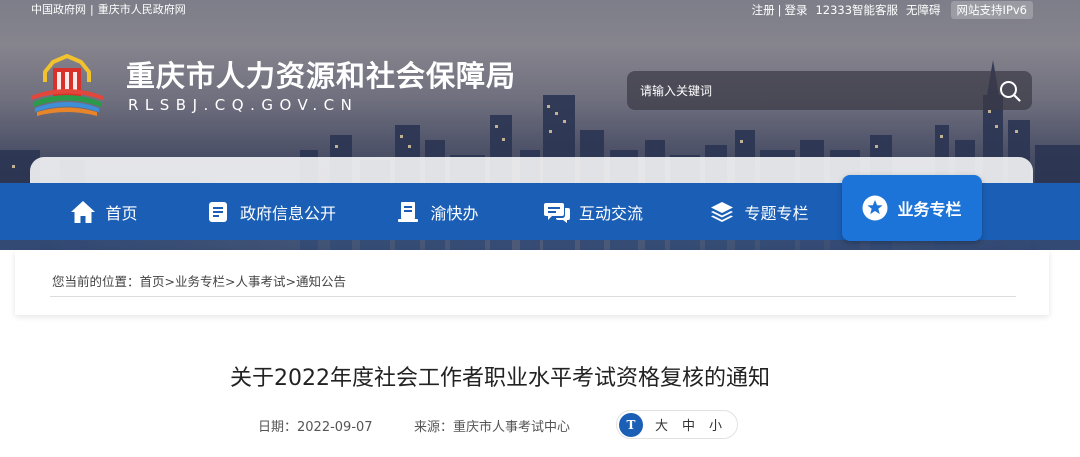 The image size is (1080, 457). I want to click on breadcrumb-business: 业务专栏, so click(200, 281).